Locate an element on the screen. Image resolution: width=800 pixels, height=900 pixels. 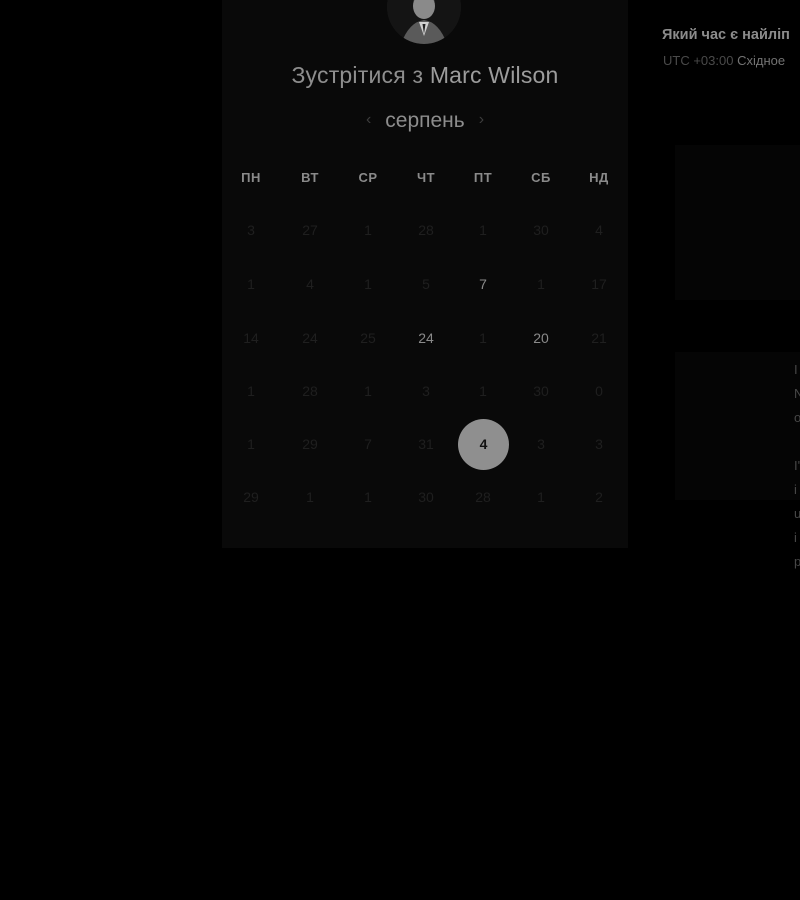
calendar-day: 24 is located at coordinates (310, 338).